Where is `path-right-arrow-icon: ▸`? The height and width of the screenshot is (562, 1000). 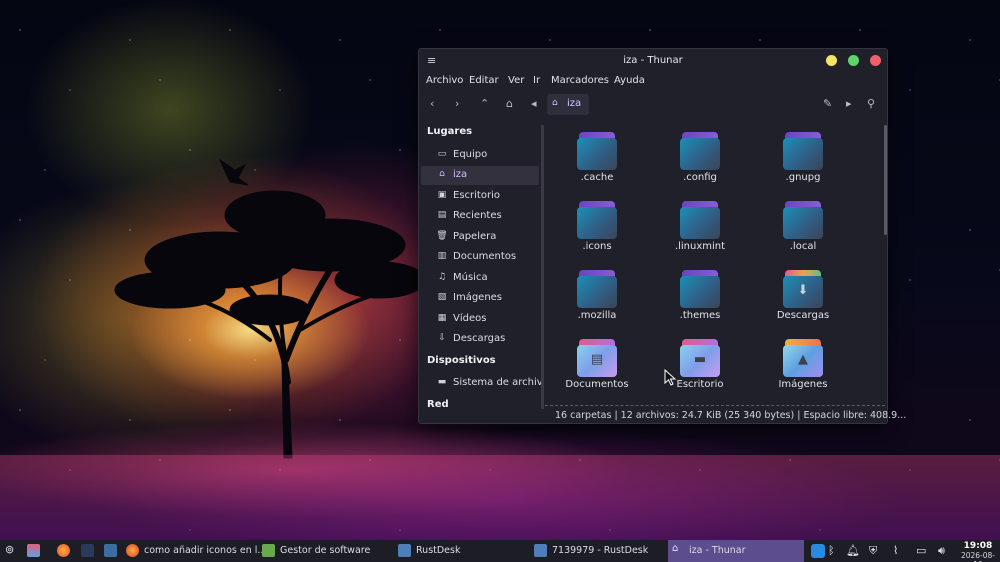
path-right-arrow-icon: ▸ is located at coordinates (849, 103).